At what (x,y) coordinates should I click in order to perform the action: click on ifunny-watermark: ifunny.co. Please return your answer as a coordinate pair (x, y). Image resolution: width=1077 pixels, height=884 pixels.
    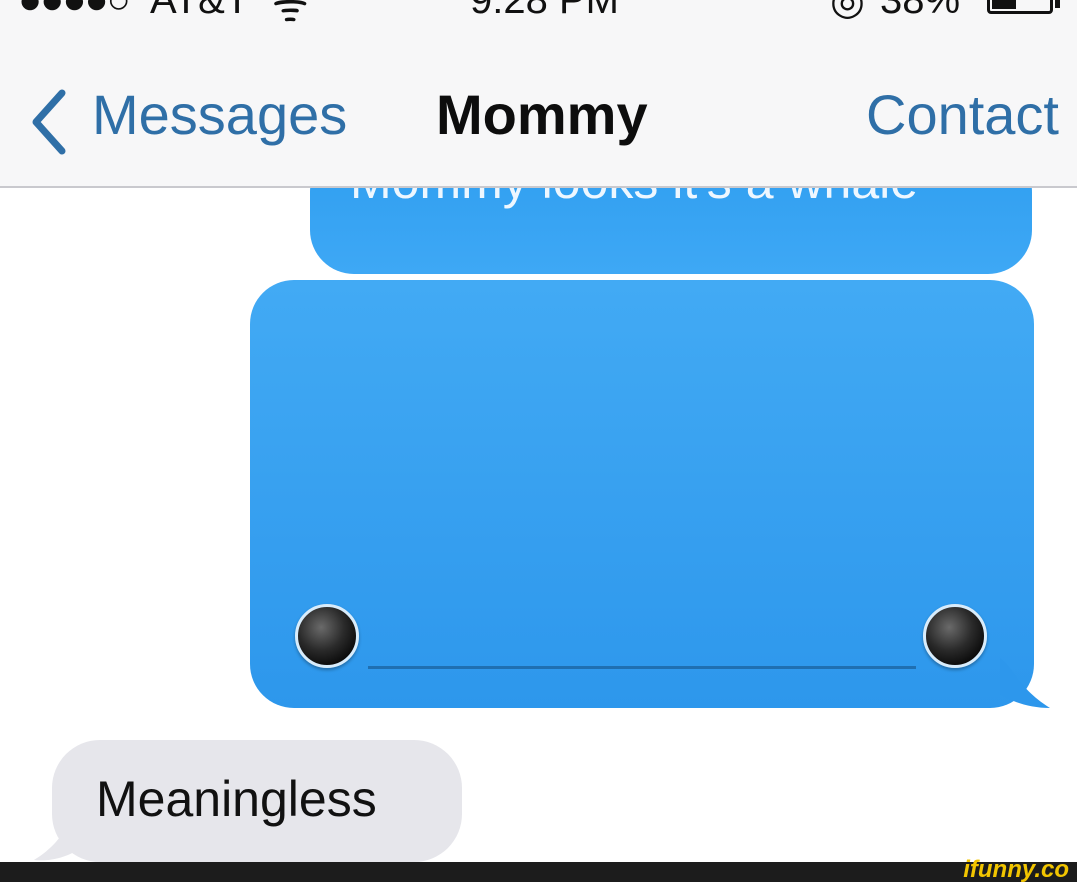
    Looking at the image, I should click on (1016, 869).